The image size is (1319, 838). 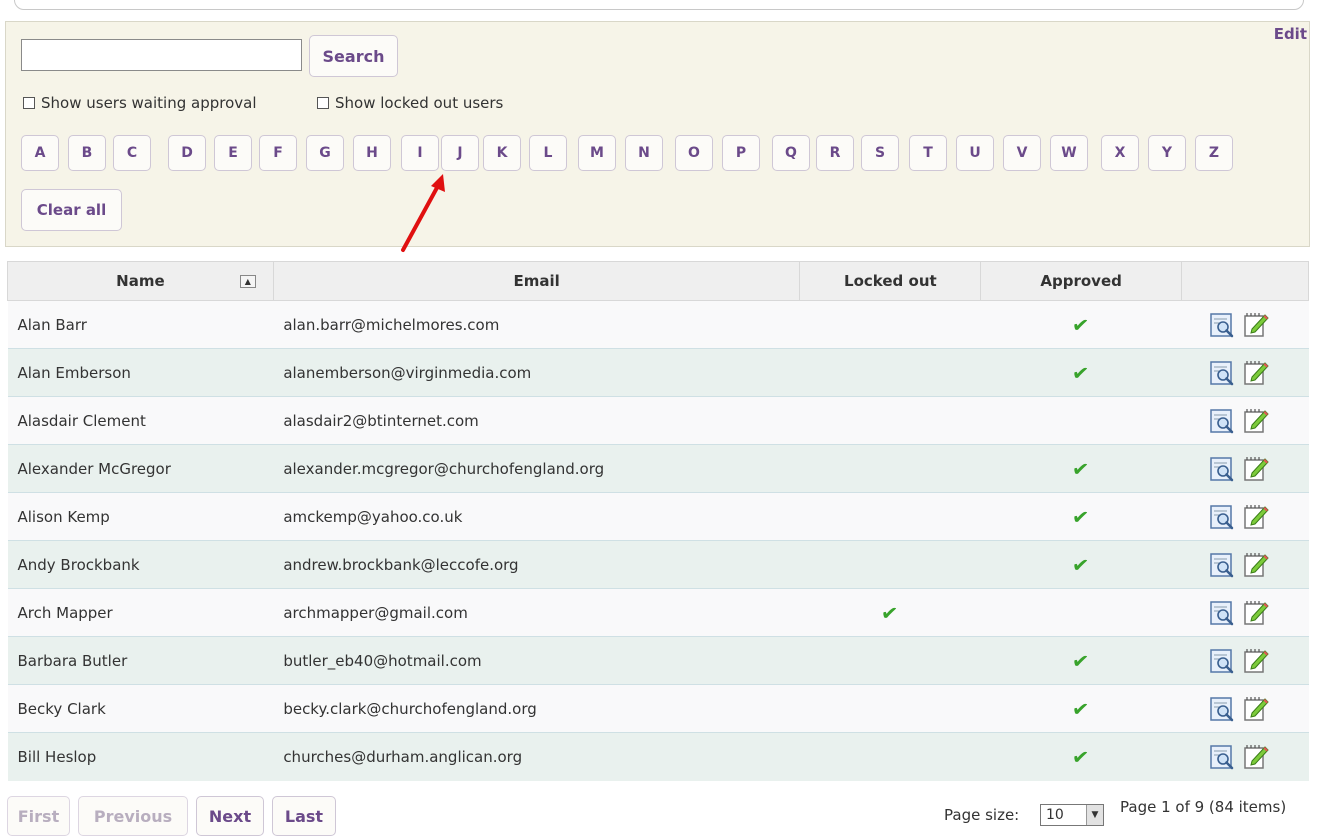 I want to click on letter-filter-n: N, so click(x=644, y=153).